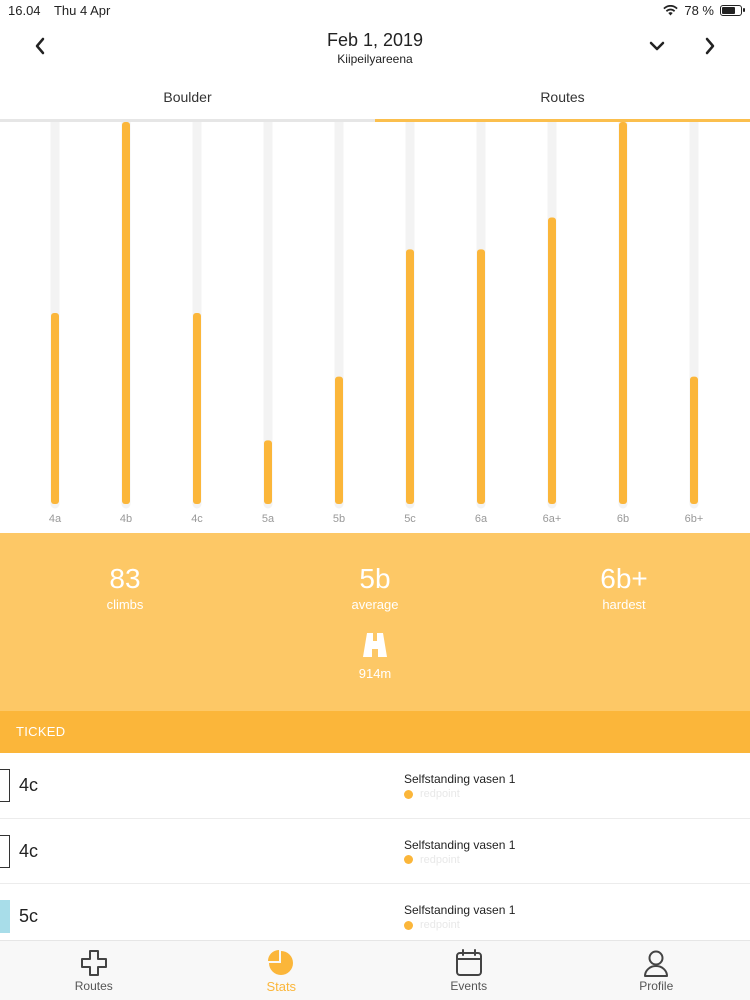  Describe the element at coordinates (375, 10) in the screenshot. I see `status-bar: 16.04 Thu 4 Apr 78 %` at that location.